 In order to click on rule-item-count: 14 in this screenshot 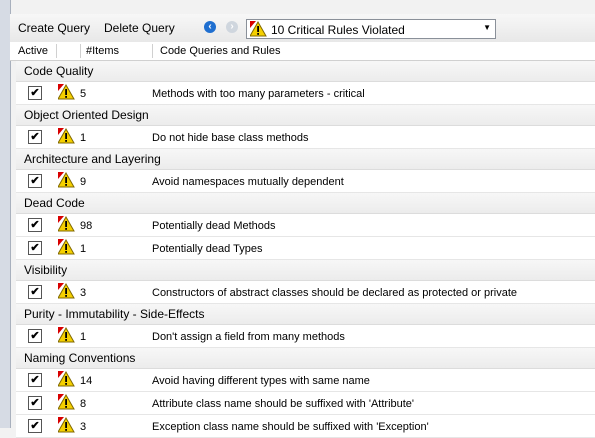, I will do `click(86, 381)`.